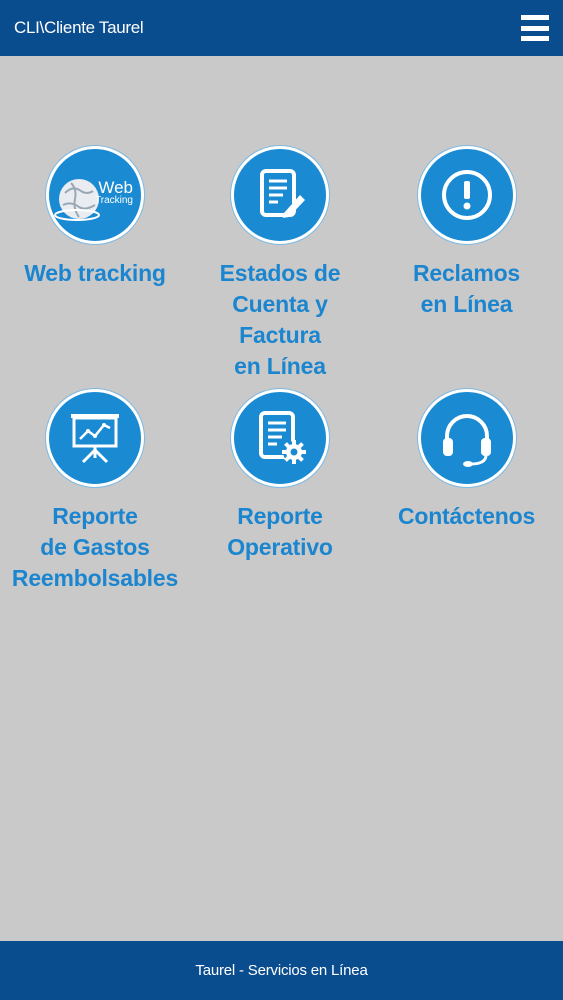 This screenshot has height=1000, width=563. Describe the element at coordinates (95, 438) in the screenshot. I see `presentation-chart-icon` at that location.